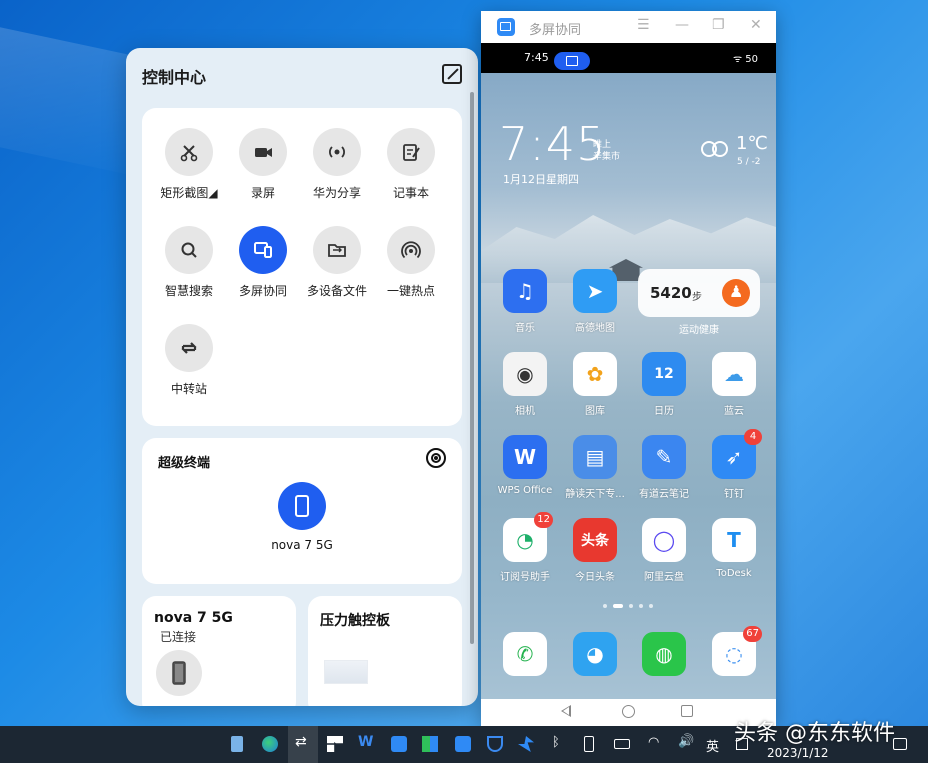  What do you see at coordinates (436, 458) in the screenshot?
I see `radar-icon` at bounding box center [436, 458].